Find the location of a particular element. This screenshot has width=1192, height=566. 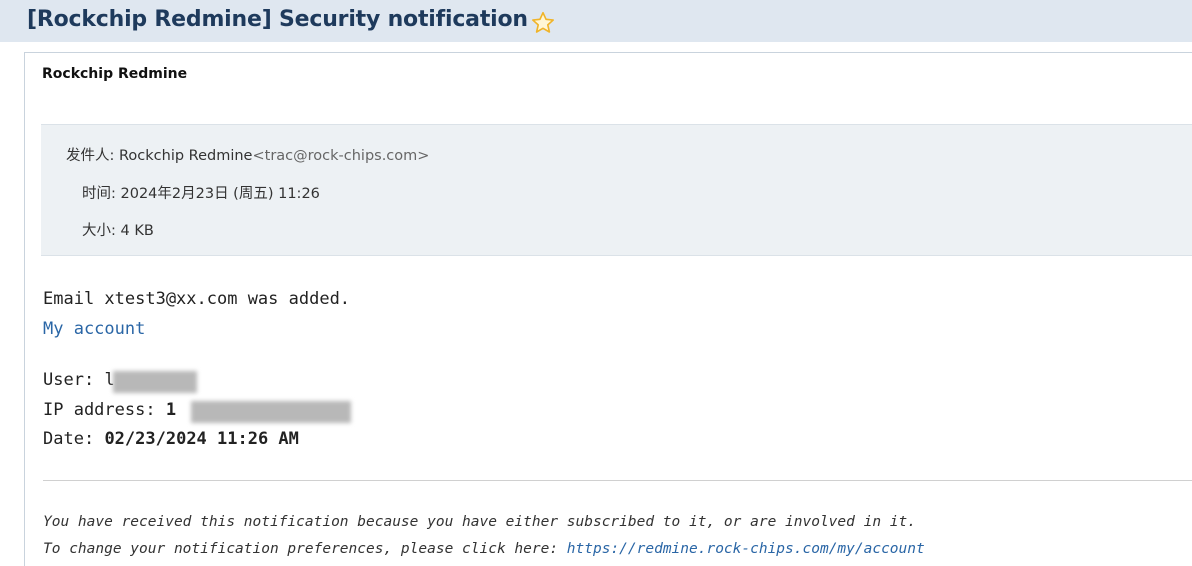

user-line: User: l is located at coordinates (79, 380).